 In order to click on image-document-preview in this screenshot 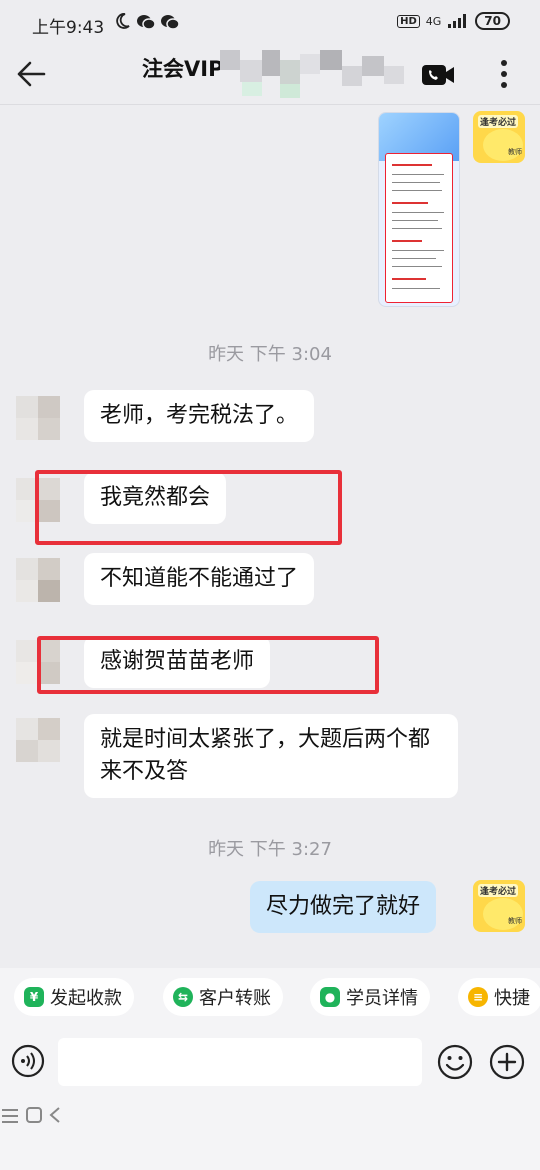, I will do `click(419, 228)`.